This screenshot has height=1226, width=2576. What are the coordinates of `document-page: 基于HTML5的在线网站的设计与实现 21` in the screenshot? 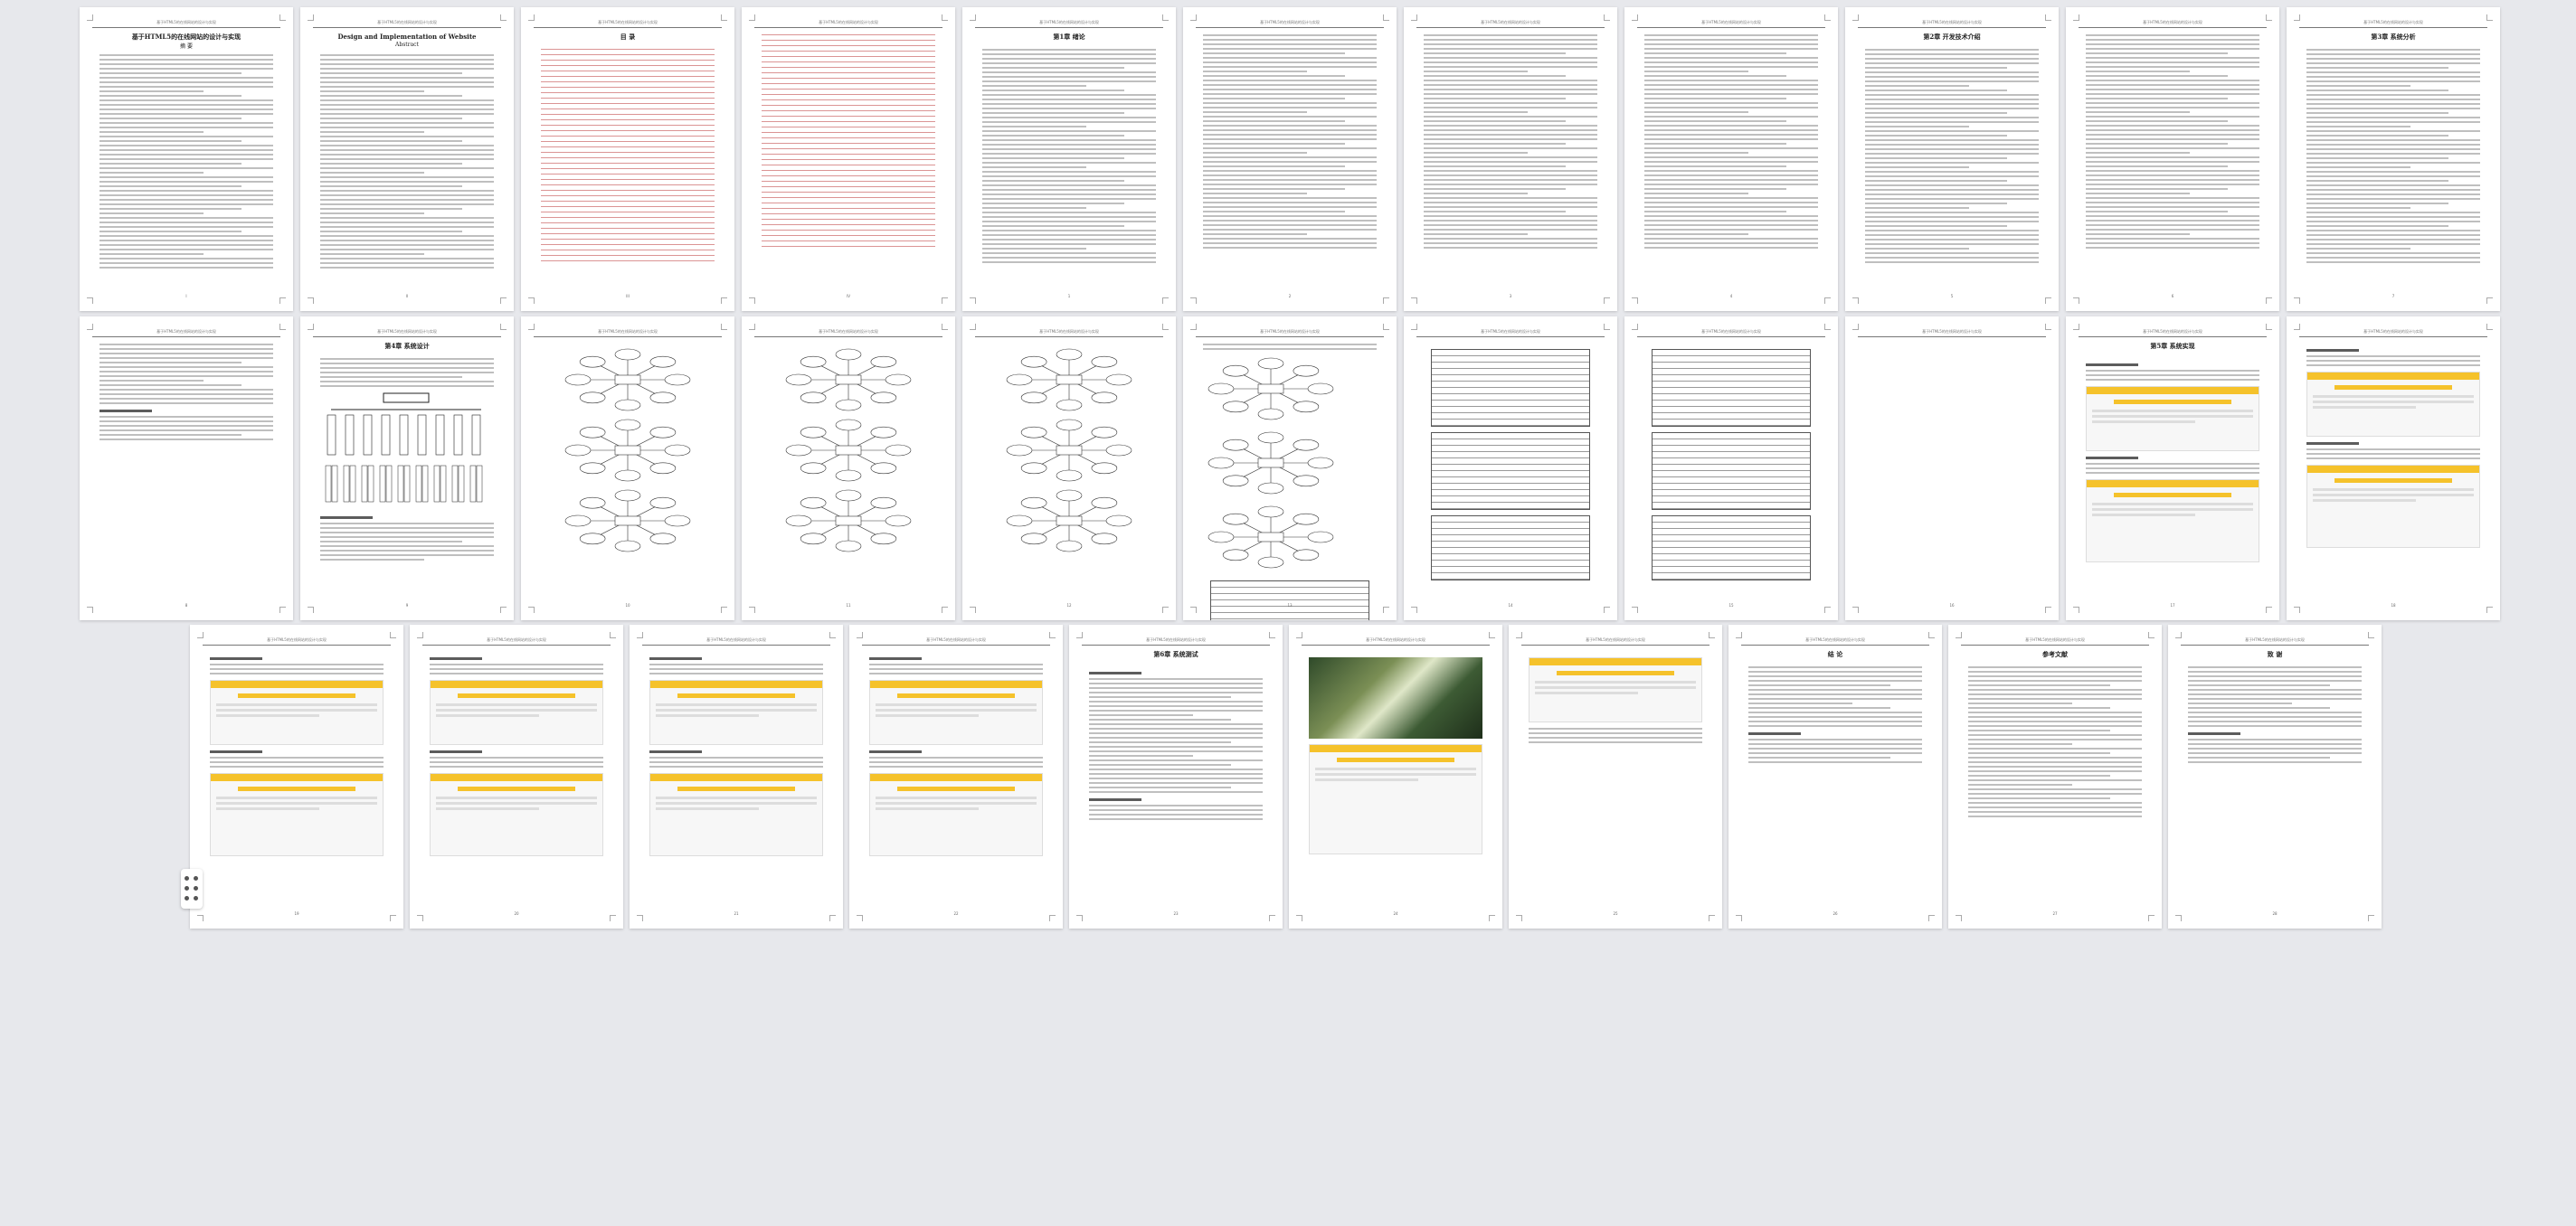 It's located at (736, 777).